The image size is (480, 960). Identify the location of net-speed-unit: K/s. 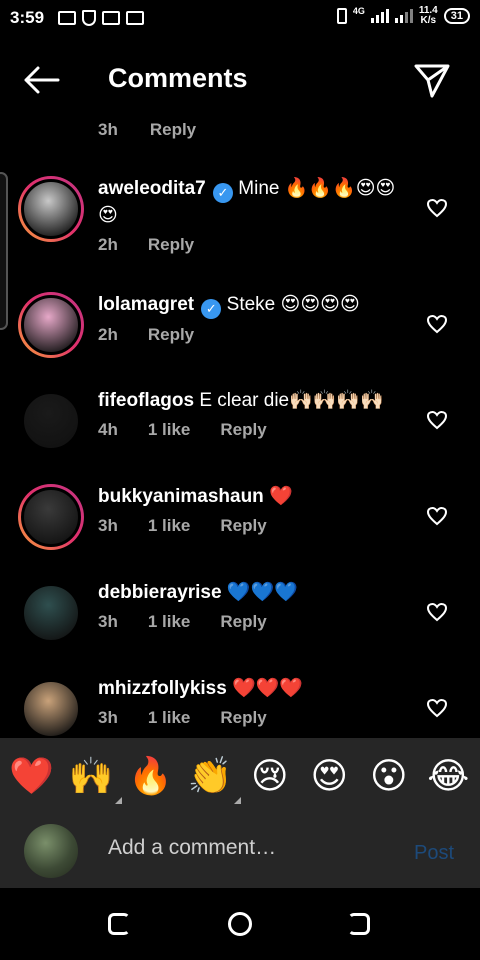
(428, 20).